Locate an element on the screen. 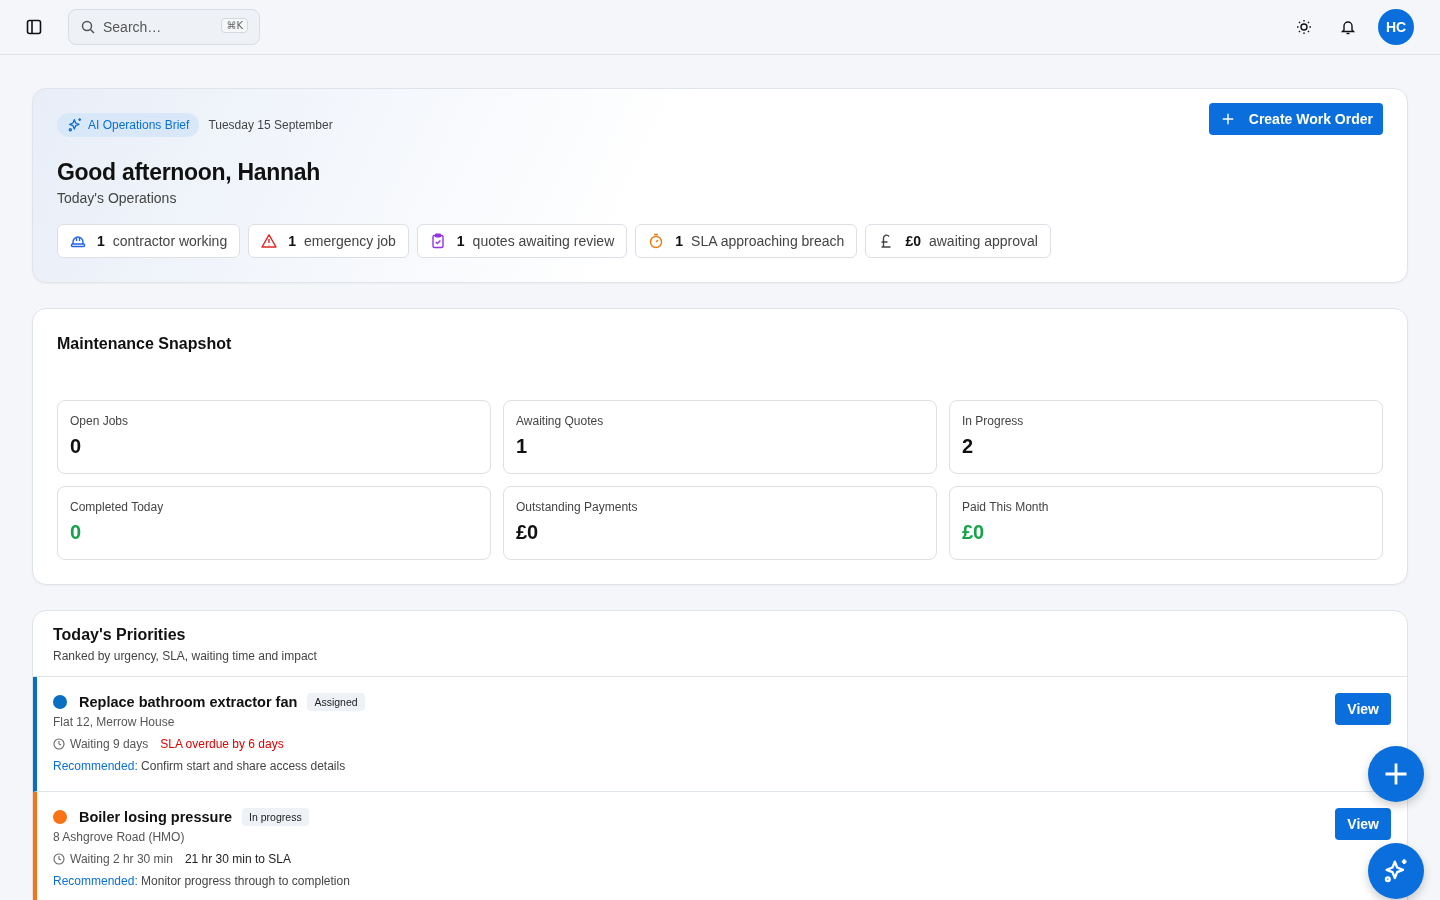 The height and width of the screenshot is (900, 1440). user-avatar: HC is located at coordinates (1396, 27).